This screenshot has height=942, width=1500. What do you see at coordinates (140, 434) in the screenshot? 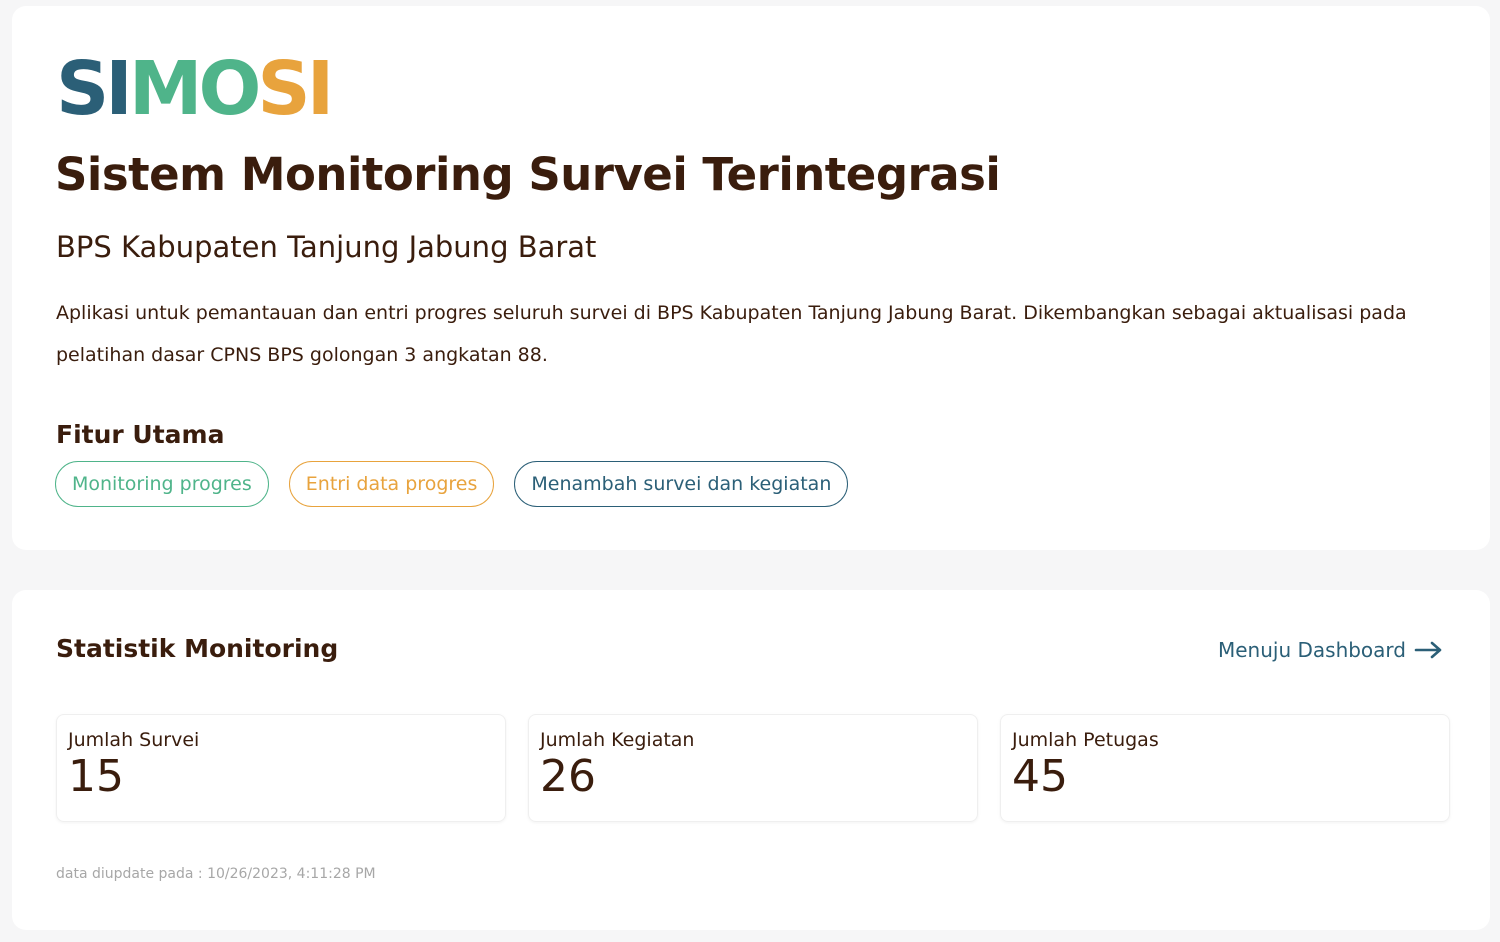
I see `features-heading: Fitur Utama` at bounding box center [140, 434].